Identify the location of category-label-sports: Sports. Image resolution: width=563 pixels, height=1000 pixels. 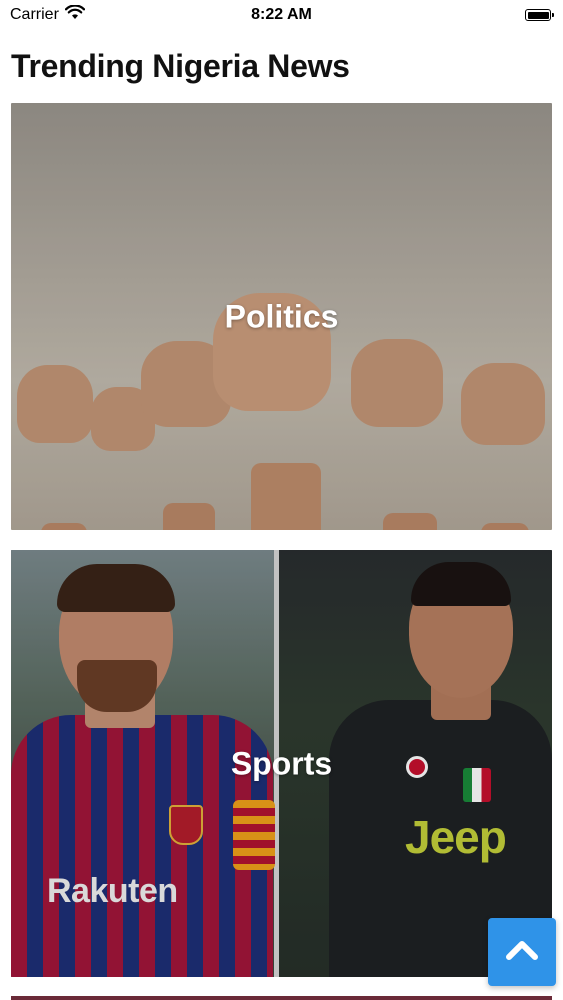
(281, 763).